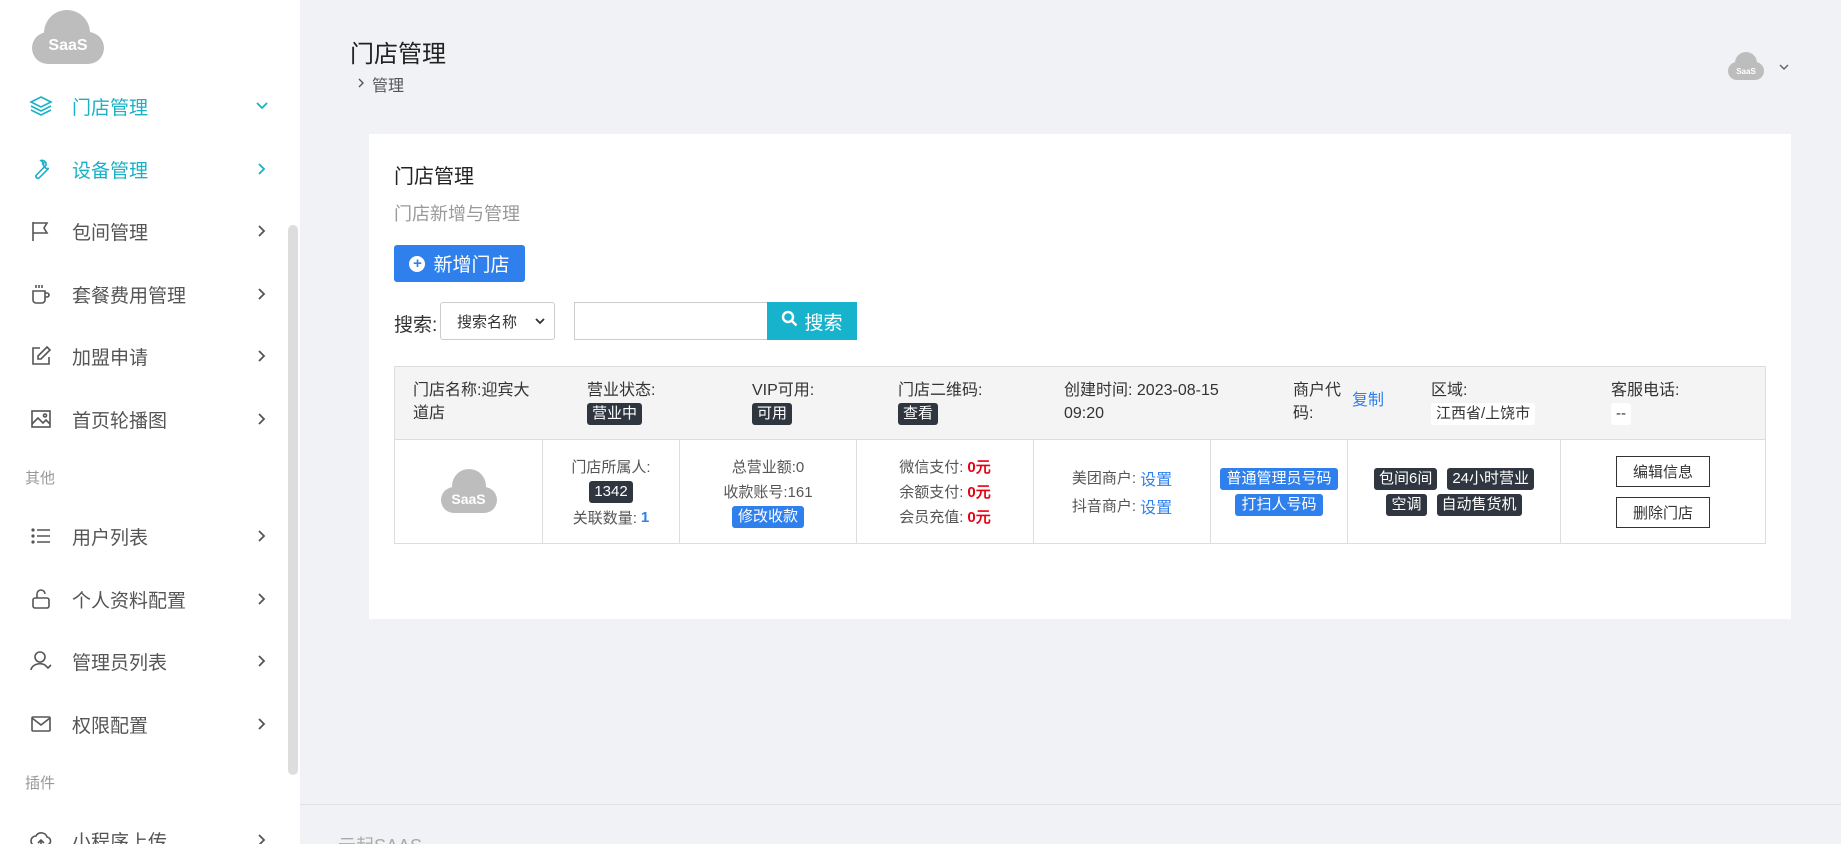 This screenshot has height=844, width=1841. Describe the element at coordinates (1070, 804) in the screenshot. I see `footer-divider` at that location.